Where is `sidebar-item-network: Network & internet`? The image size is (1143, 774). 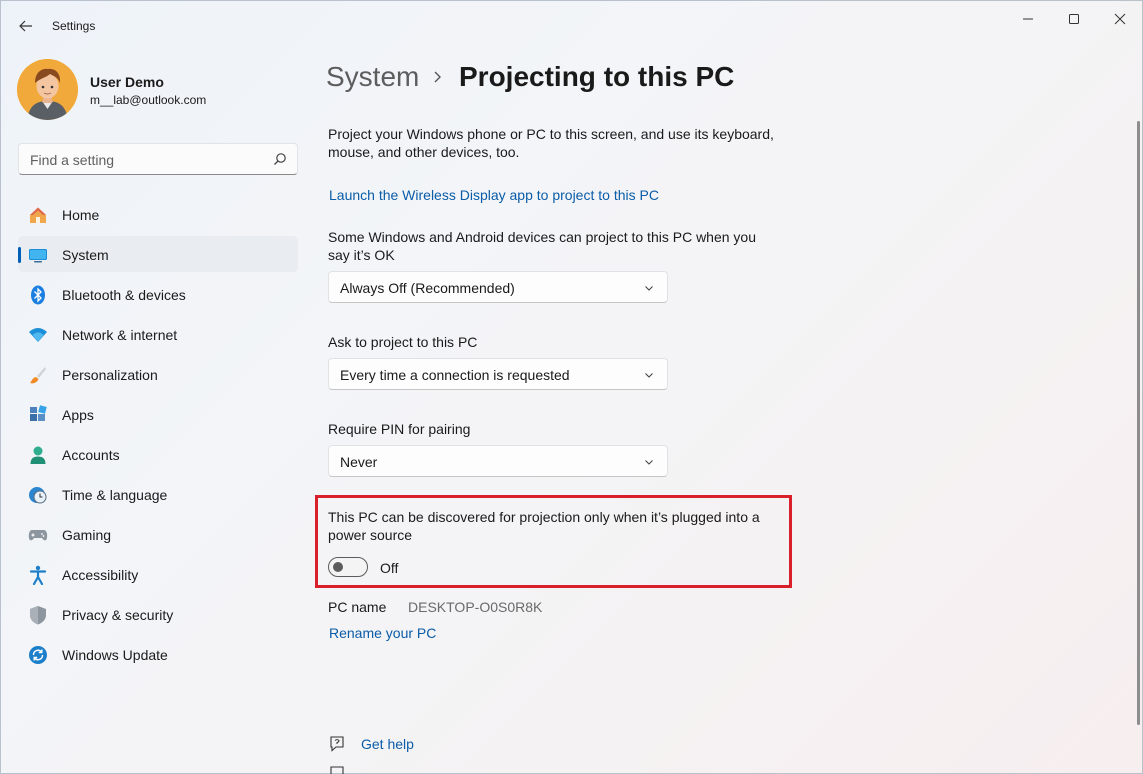
sidebar-item-network: Network & internet is located at coordinates (158, 334).